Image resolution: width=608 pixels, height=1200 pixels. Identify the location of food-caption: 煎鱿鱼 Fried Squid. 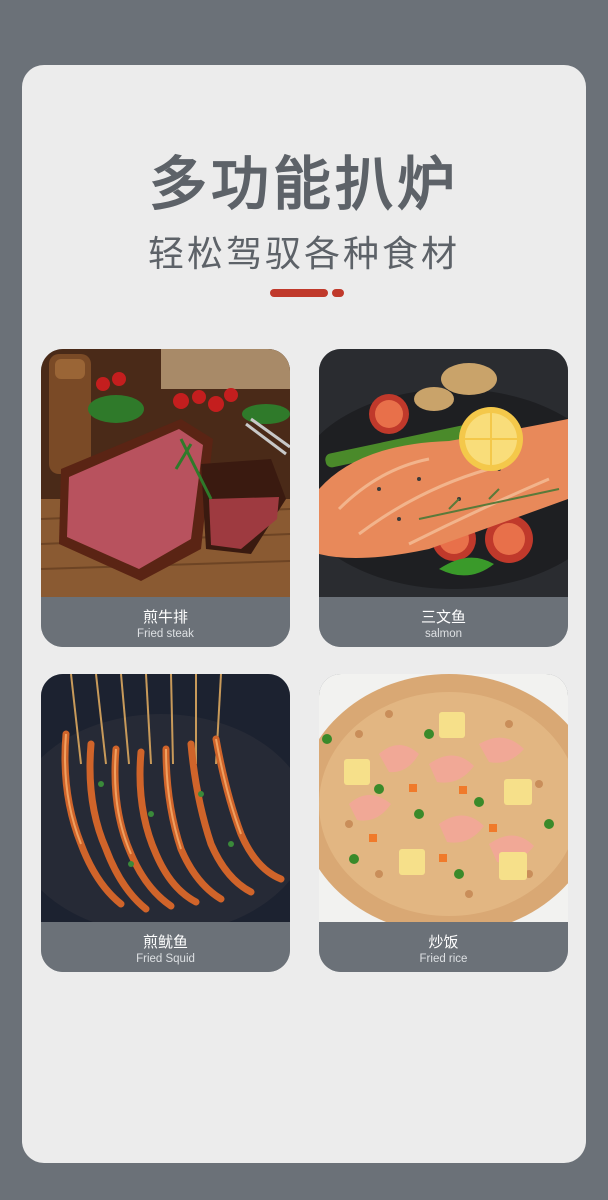
(165, 947).